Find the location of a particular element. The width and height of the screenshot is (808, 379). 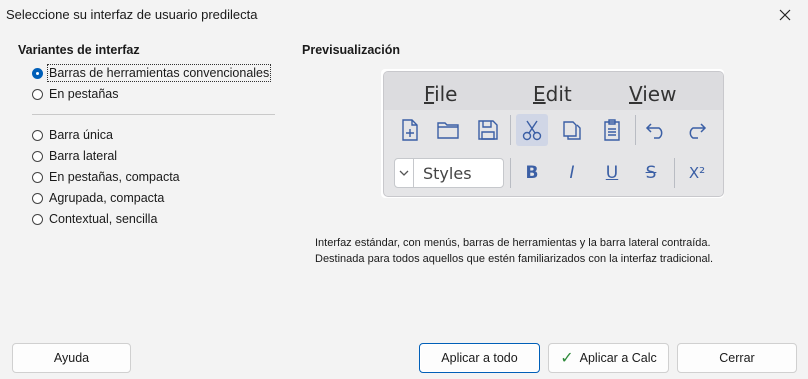

open-folder-icon is located at coordinates (448, 130).